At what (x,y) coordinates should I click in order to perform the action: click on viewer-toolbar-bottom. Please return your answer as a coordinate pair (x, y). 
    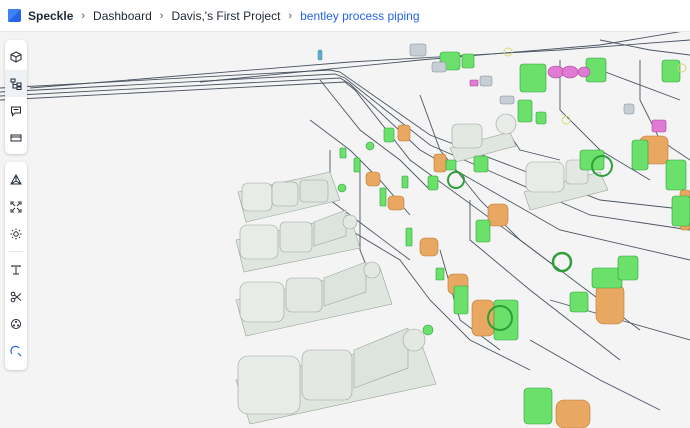
    Looking at the image, I should click on (16, 266).